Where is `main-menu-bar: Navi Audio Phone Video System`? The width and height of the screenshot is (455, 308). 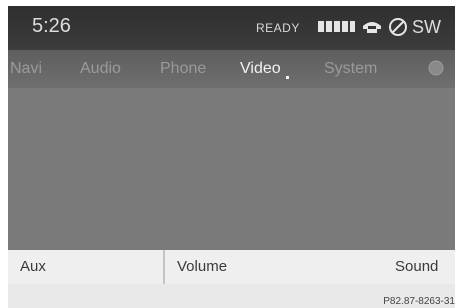
main-menu-bar: Navi Audio Phone Video System is located at coordinates (231, 69).